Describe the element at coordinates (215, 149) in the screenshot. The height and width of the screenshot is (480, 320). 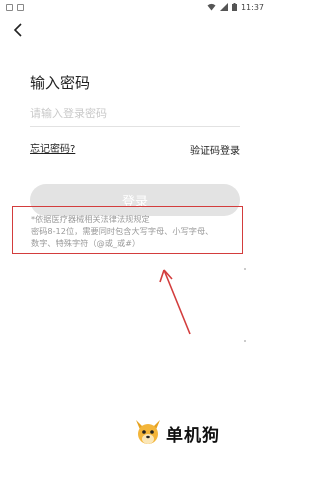
I see `sms-login-link: 验证码登录` at that location.